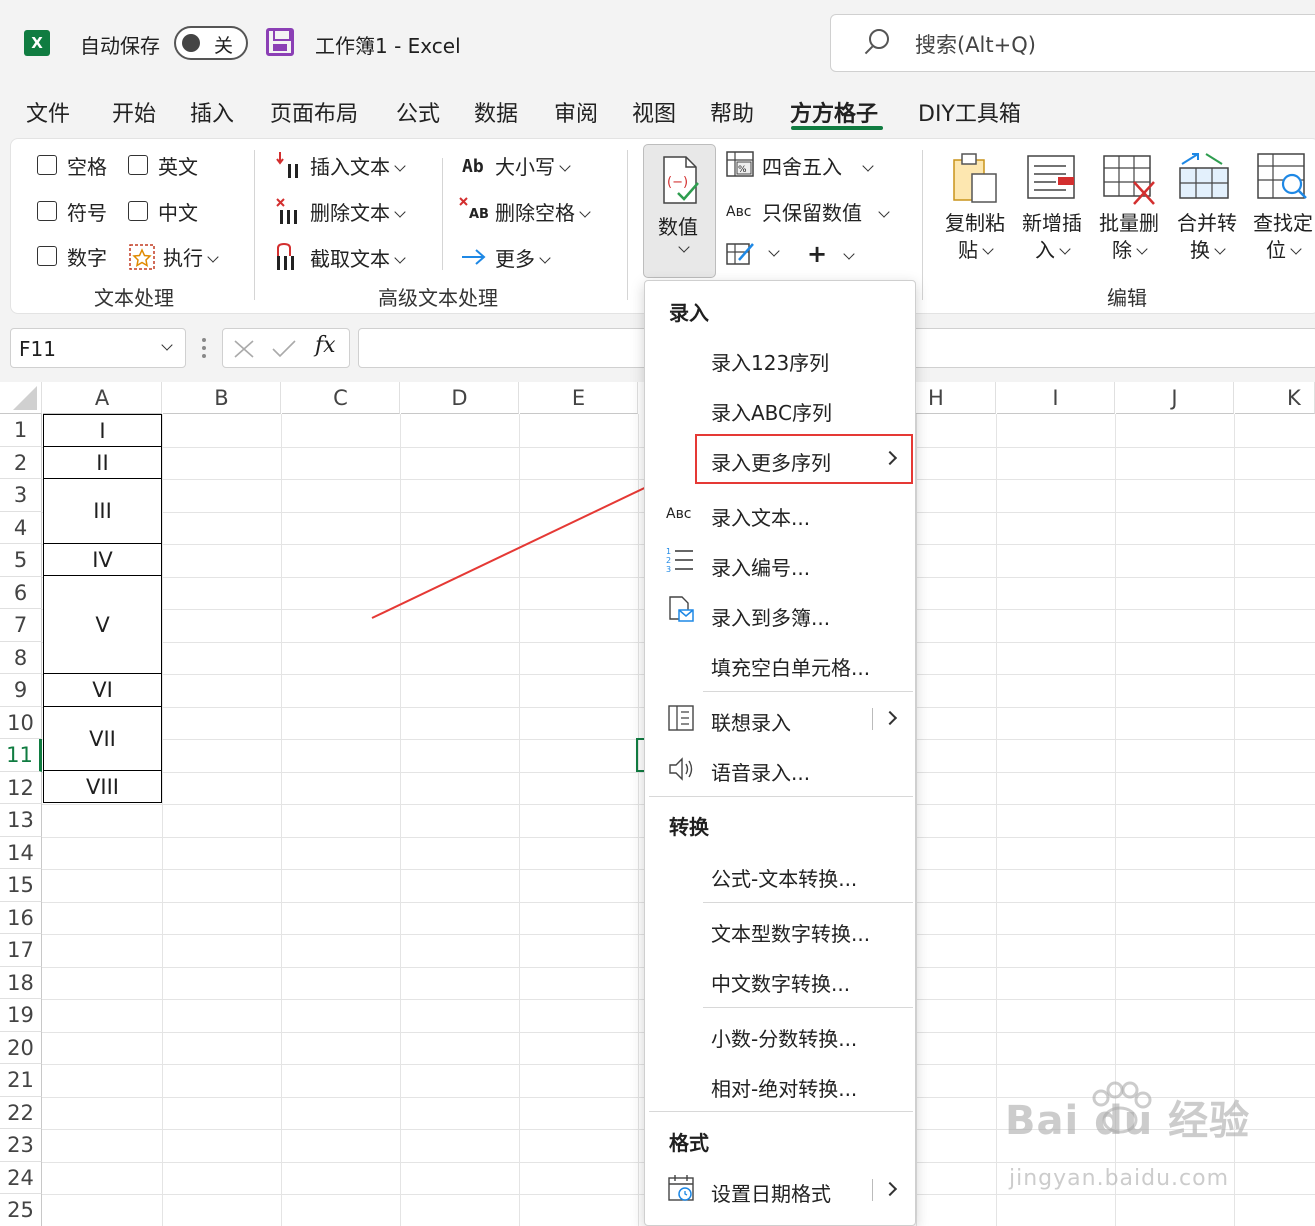 The image size is (1315, 1226). Describe the element at coordinates (358, 211) in the screenshot. I see `delete-text-button: 删除文本` at that location.